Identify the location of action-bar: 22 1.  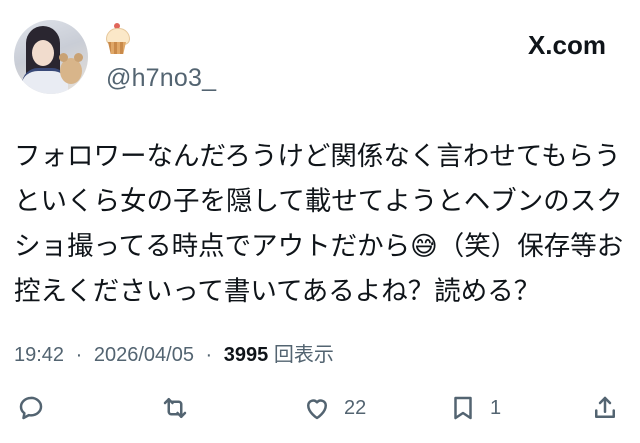
(320, 408).